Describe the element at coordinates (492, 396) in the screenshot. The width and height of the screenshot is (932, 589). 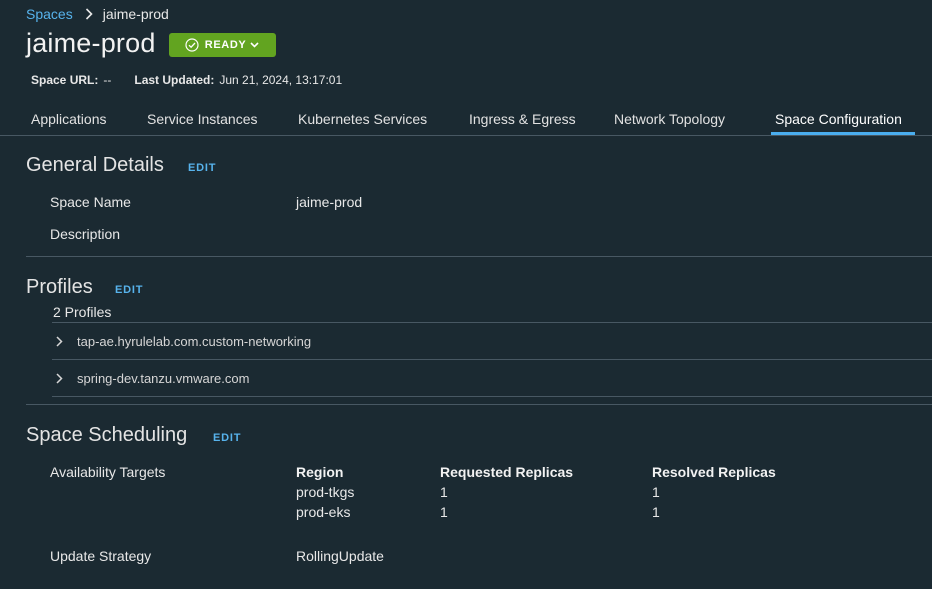
I see `profile-divider` at that location.